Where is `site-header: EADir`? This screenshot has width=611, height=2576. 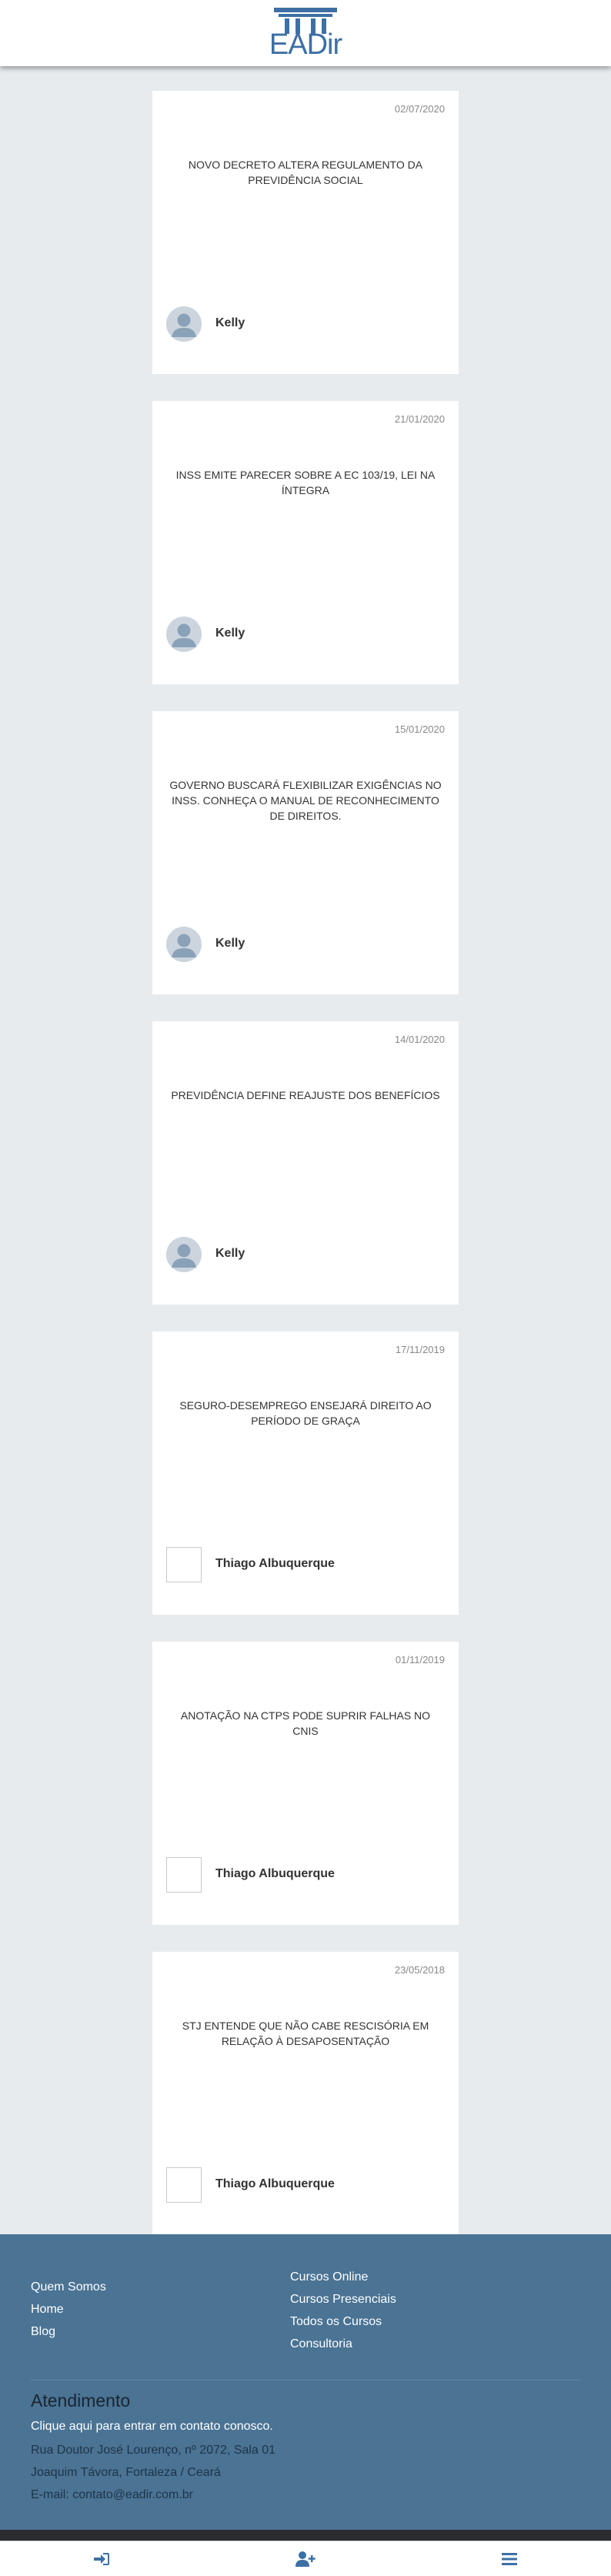
site-header: EADir is located at coordinates (305, 33).